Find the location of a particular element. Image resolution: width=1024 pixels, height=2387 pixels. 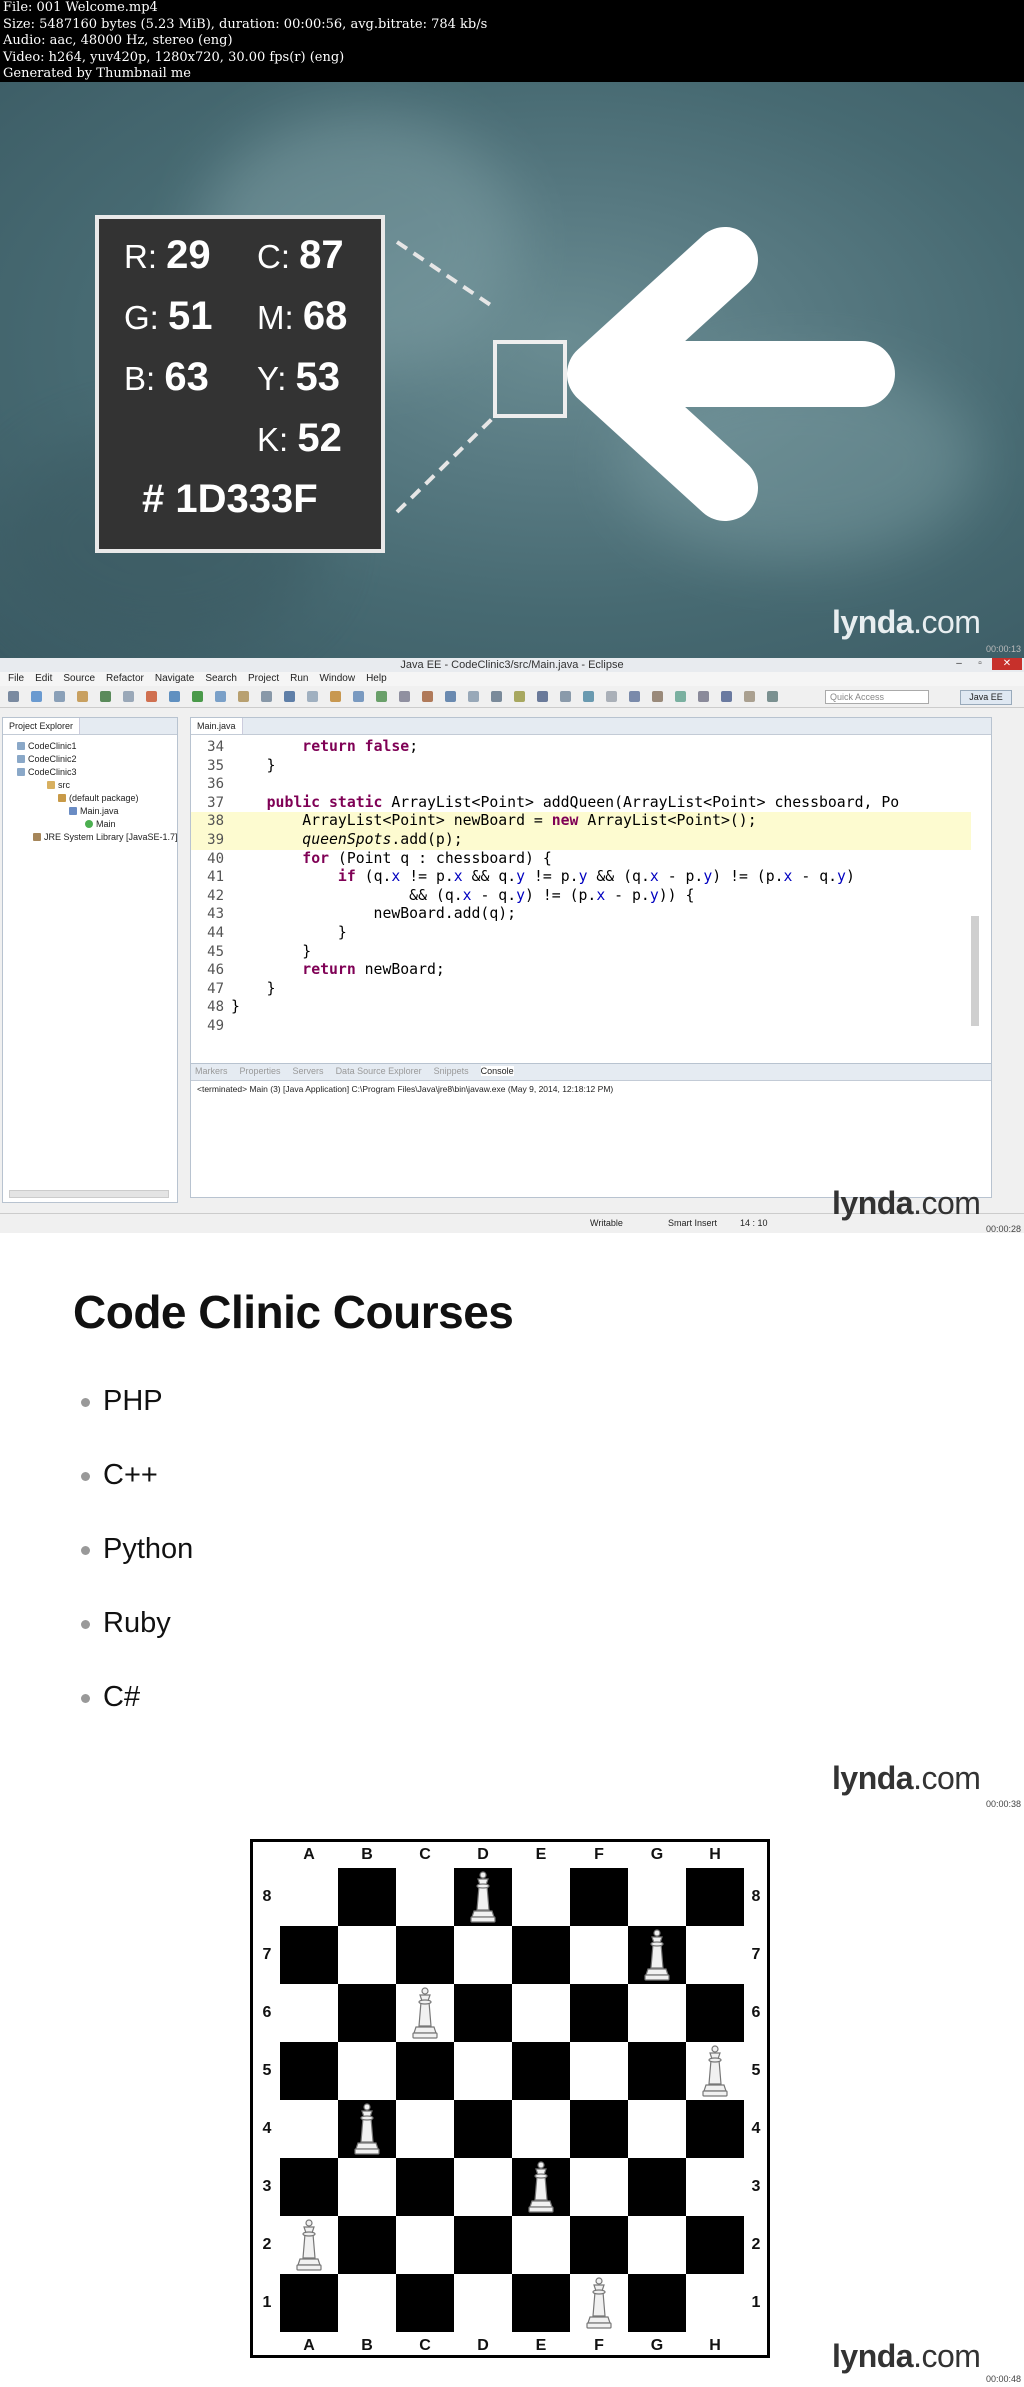

menu-project: Project is located at coordinates (263, 679).